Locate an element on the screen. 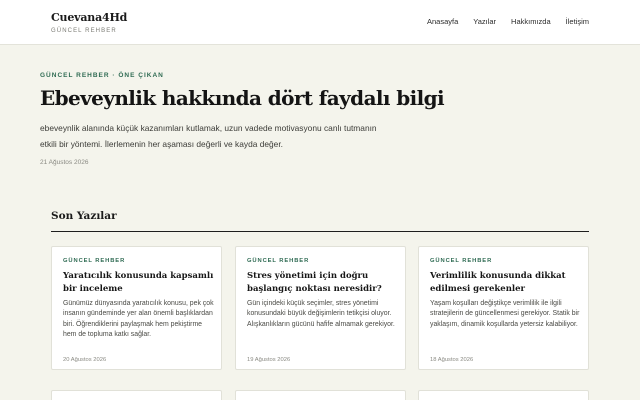  card-date: 19 Ağustos 2026 is located at coordinates (269, 360).